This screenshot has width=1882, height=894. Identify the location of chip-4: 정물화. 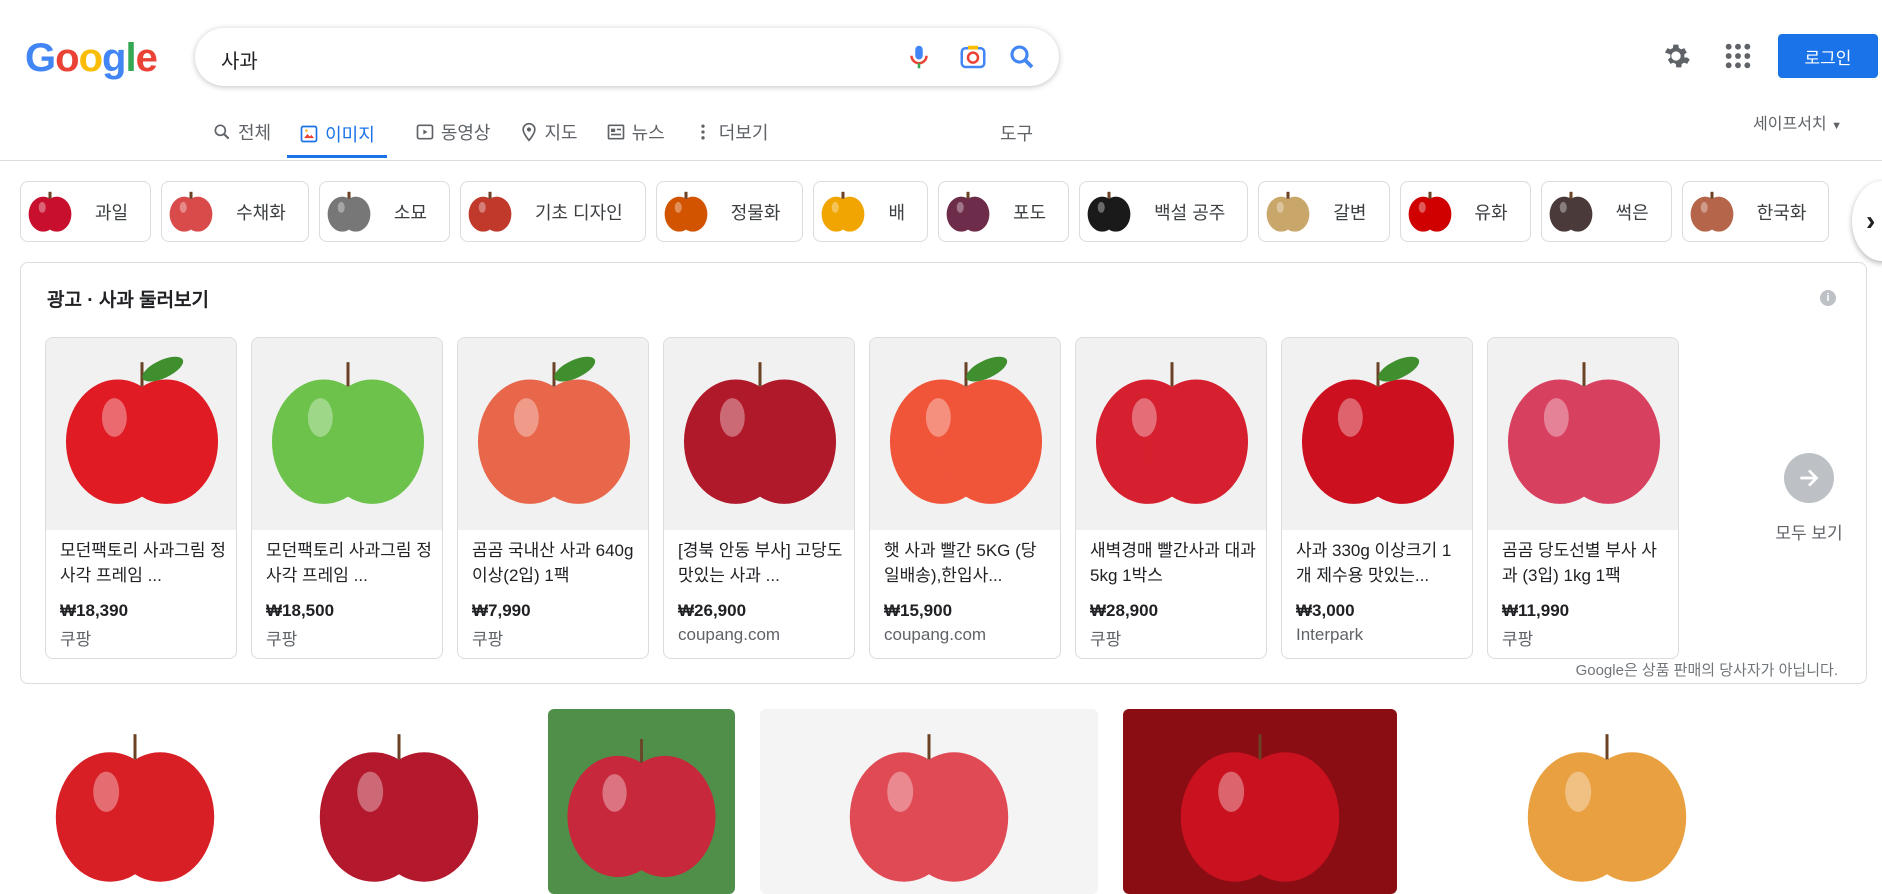
(729, 211).